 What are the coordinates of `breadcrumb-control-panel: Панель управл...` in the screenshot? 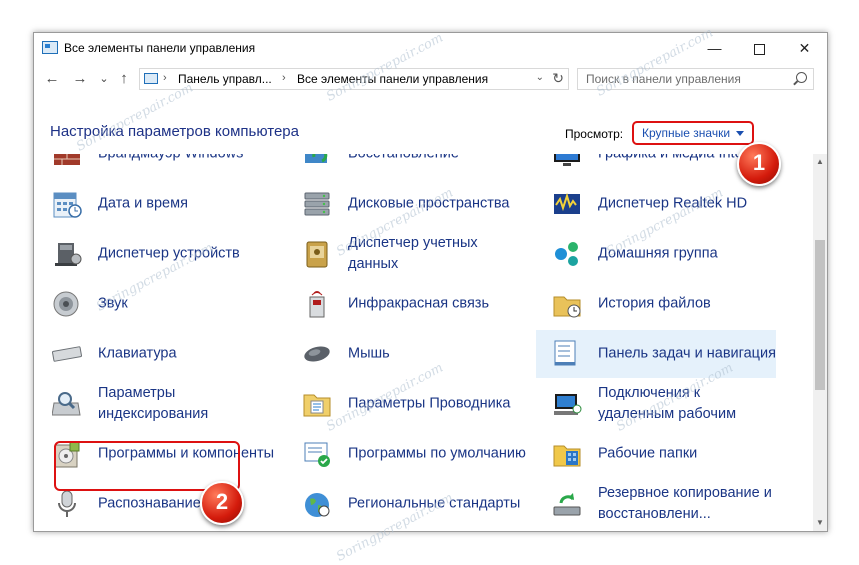 It's located at (225, 79).